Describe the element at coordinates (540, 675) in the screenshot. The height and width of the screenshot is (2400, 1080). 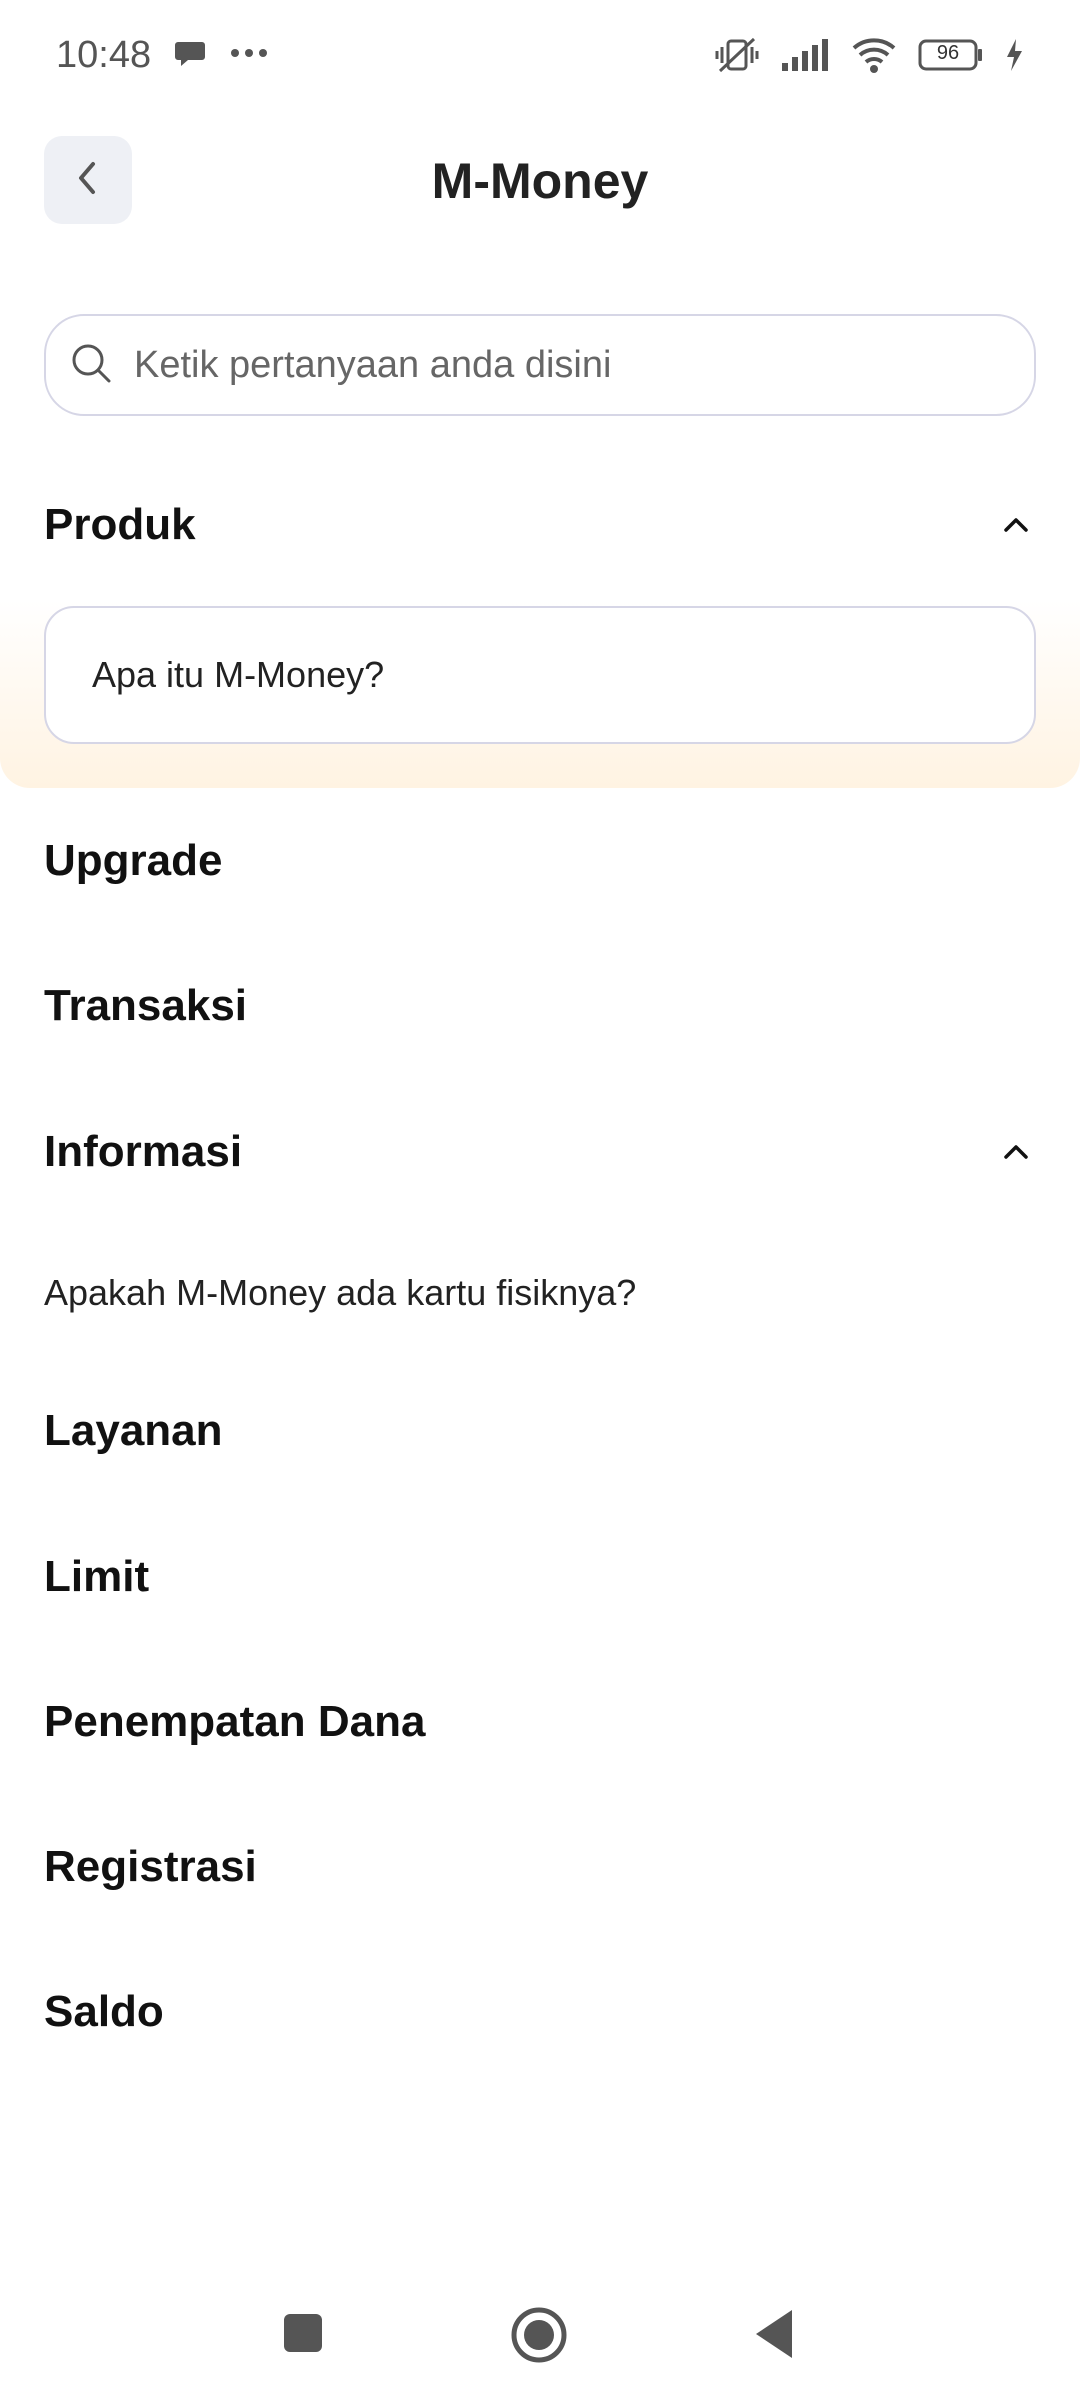
I see `faq-item: Apa itu M-Money?` at that location.